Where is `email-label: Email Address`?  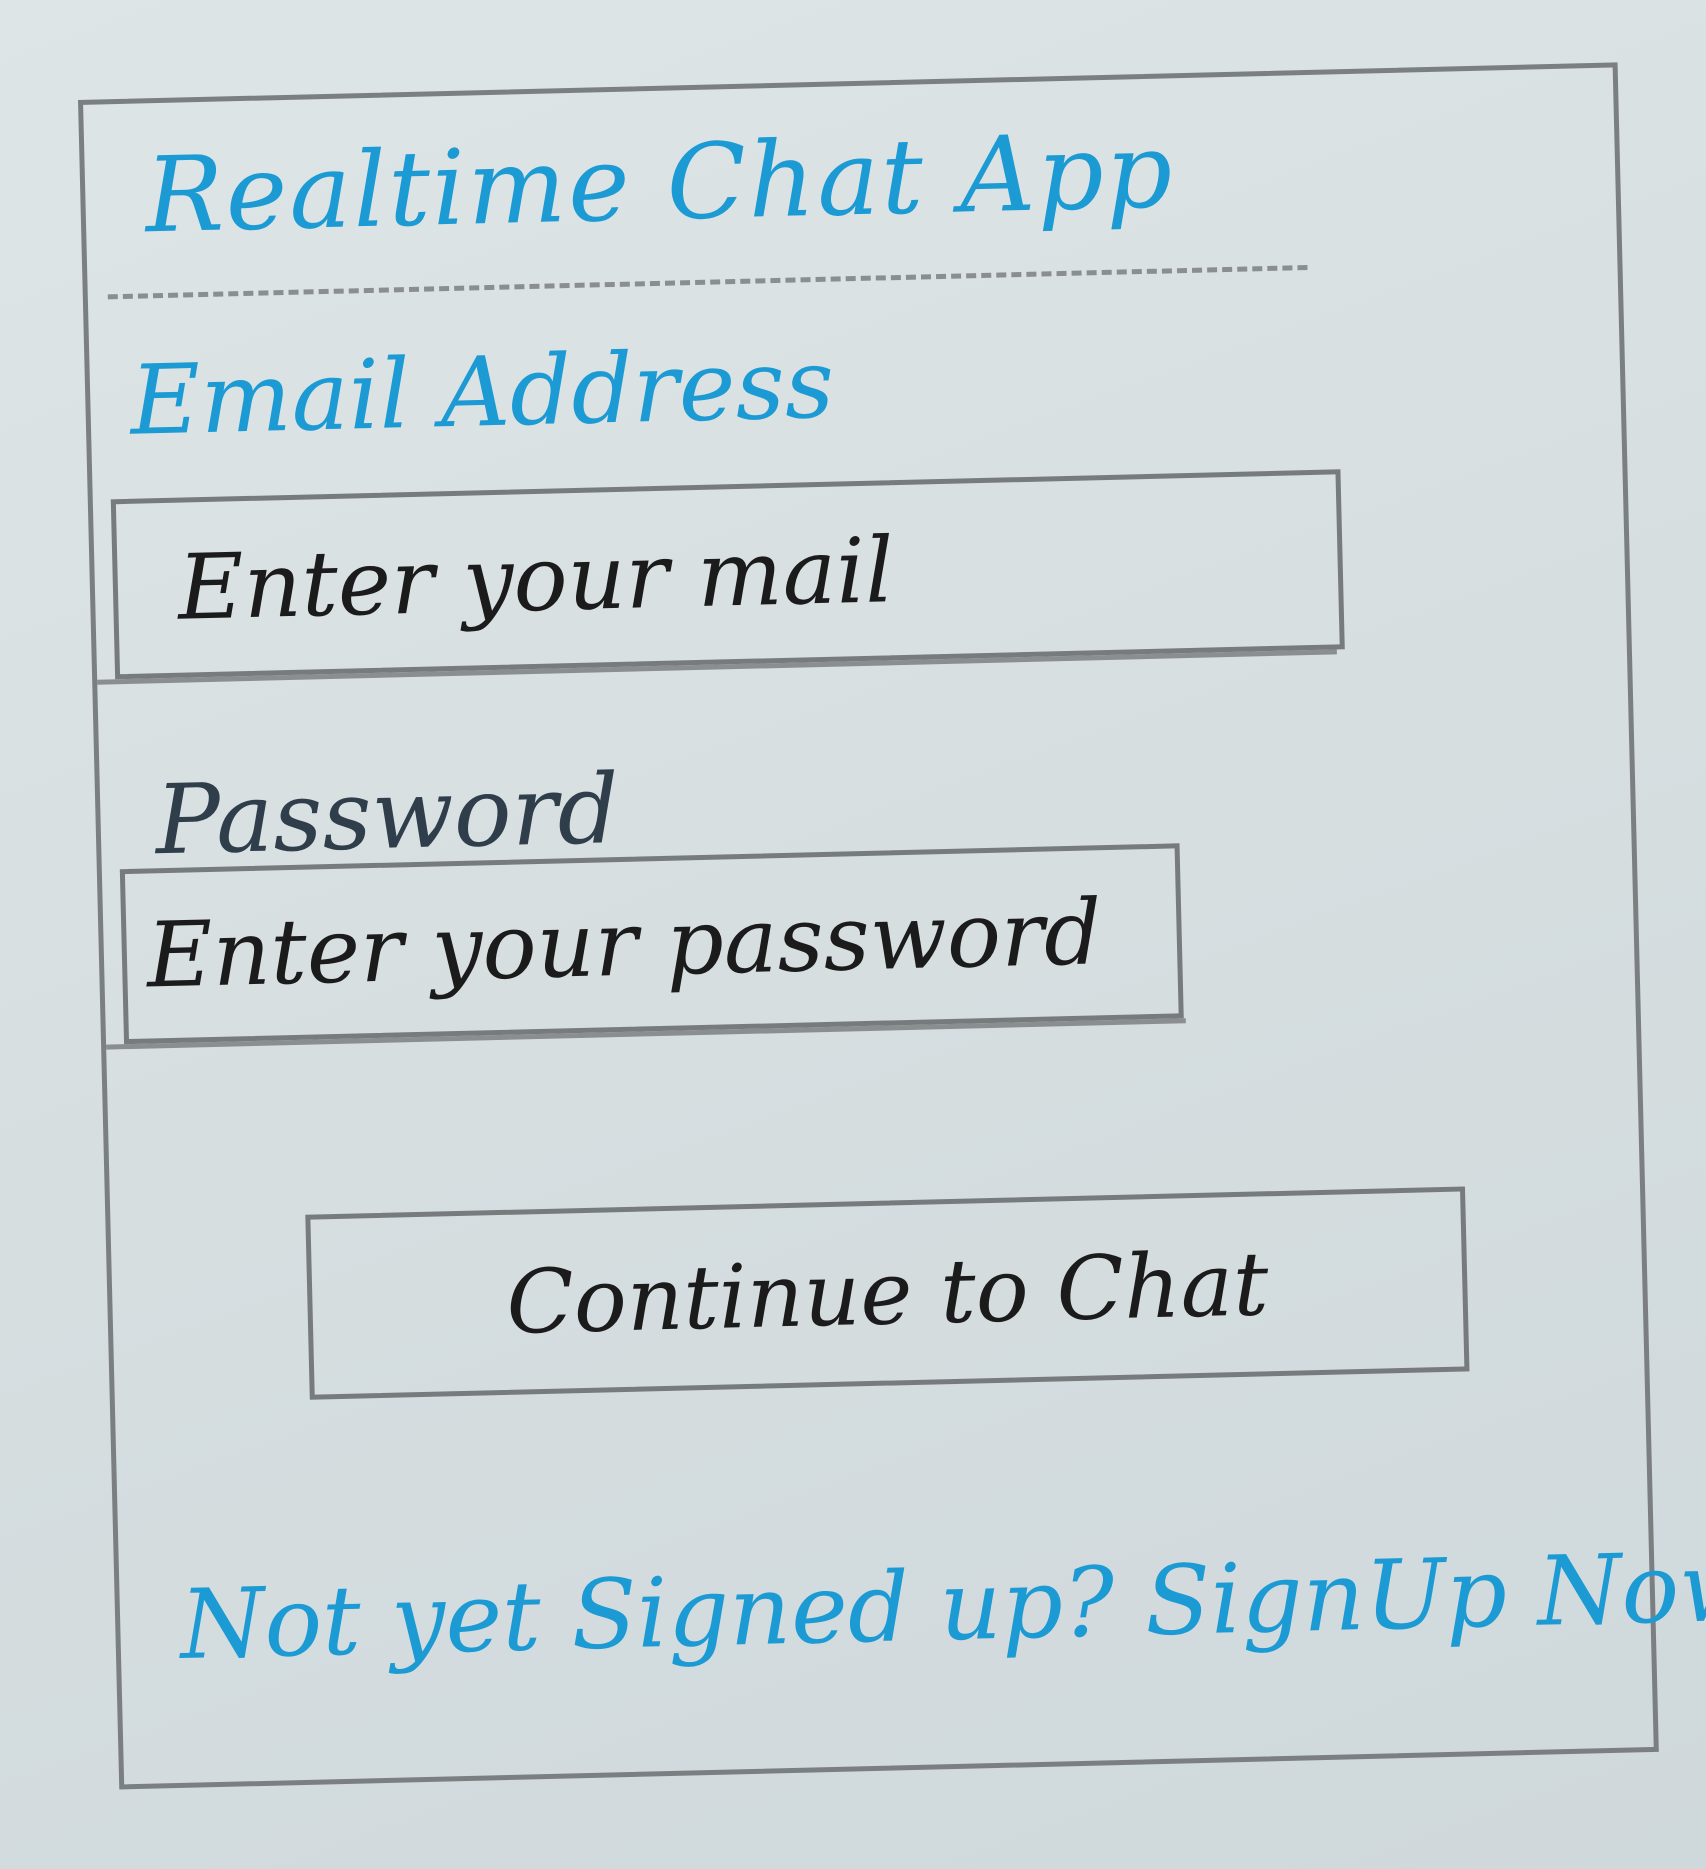
email-label: Email Address is located at coordinates (482, 392).